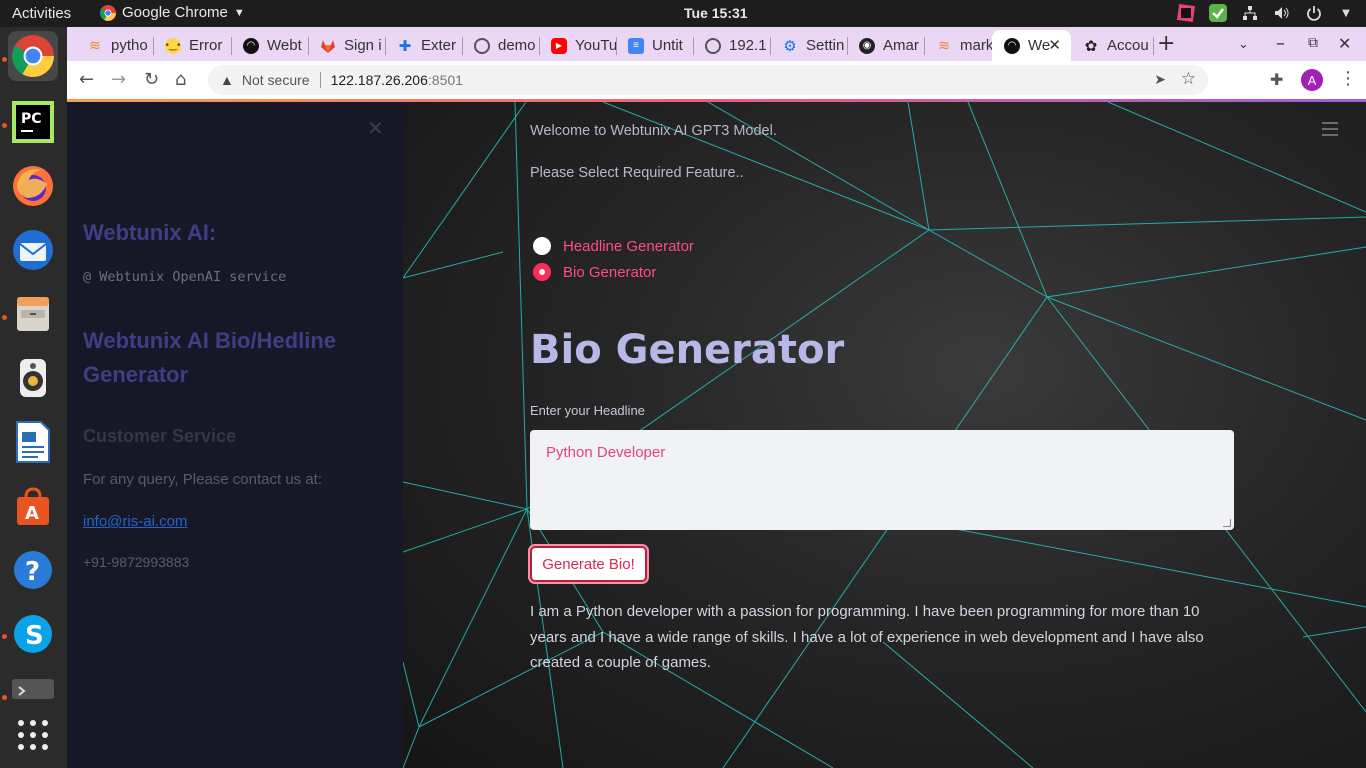  I want to click on tab: demo, so click(500, 45).